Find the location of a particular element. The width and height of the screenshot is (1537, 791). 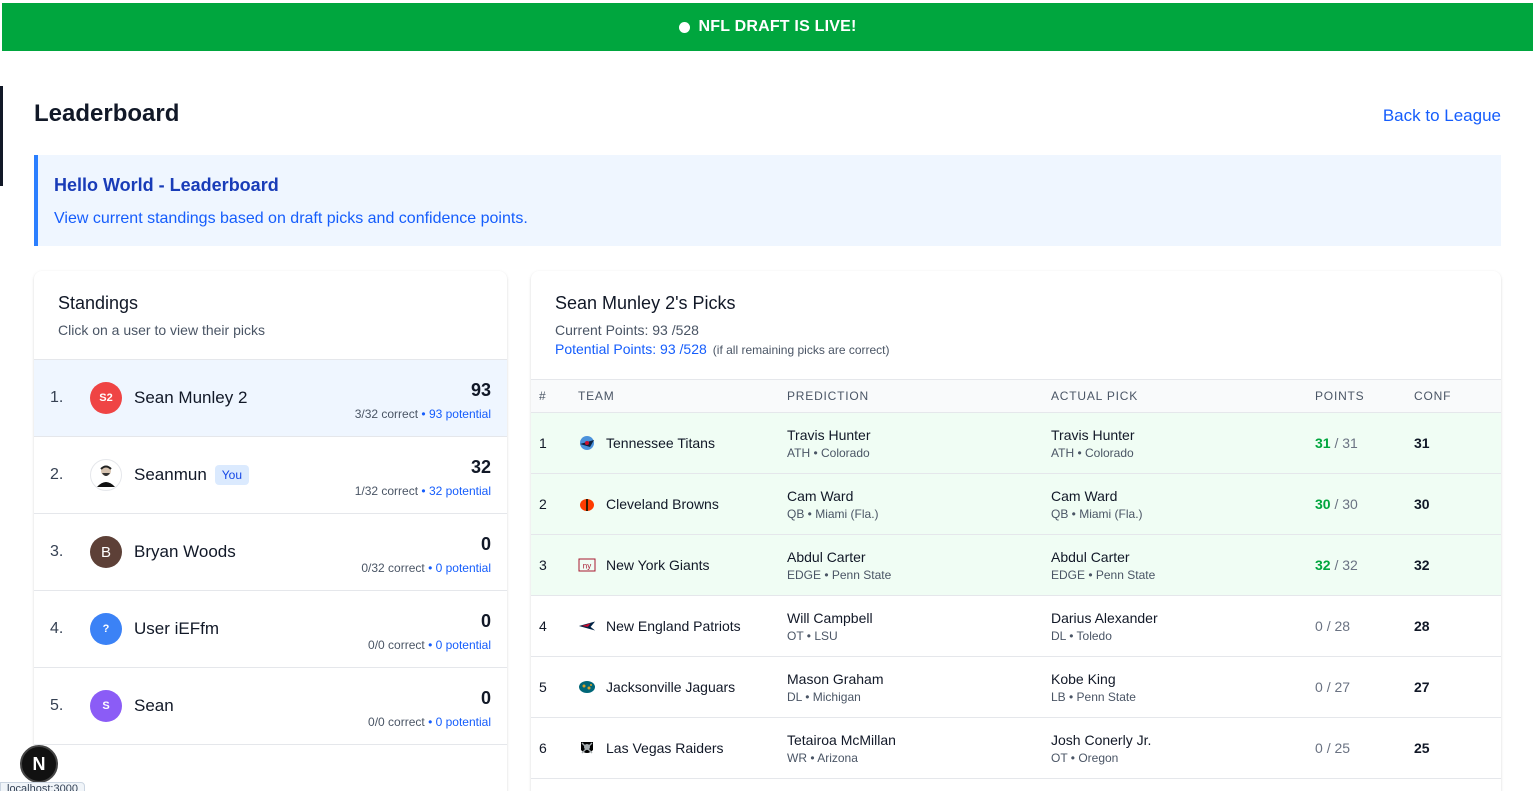

actual-pick-cell: Abdul Carter EDGE • Penn State is located at coordinates (1183, 565).